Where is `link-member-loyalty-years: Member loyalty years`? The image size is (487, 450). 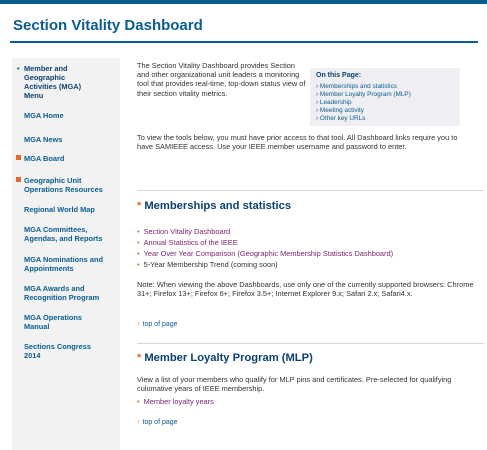
link-member-loyalty-years: Member loyalty years is located at coordinates (179, 401).